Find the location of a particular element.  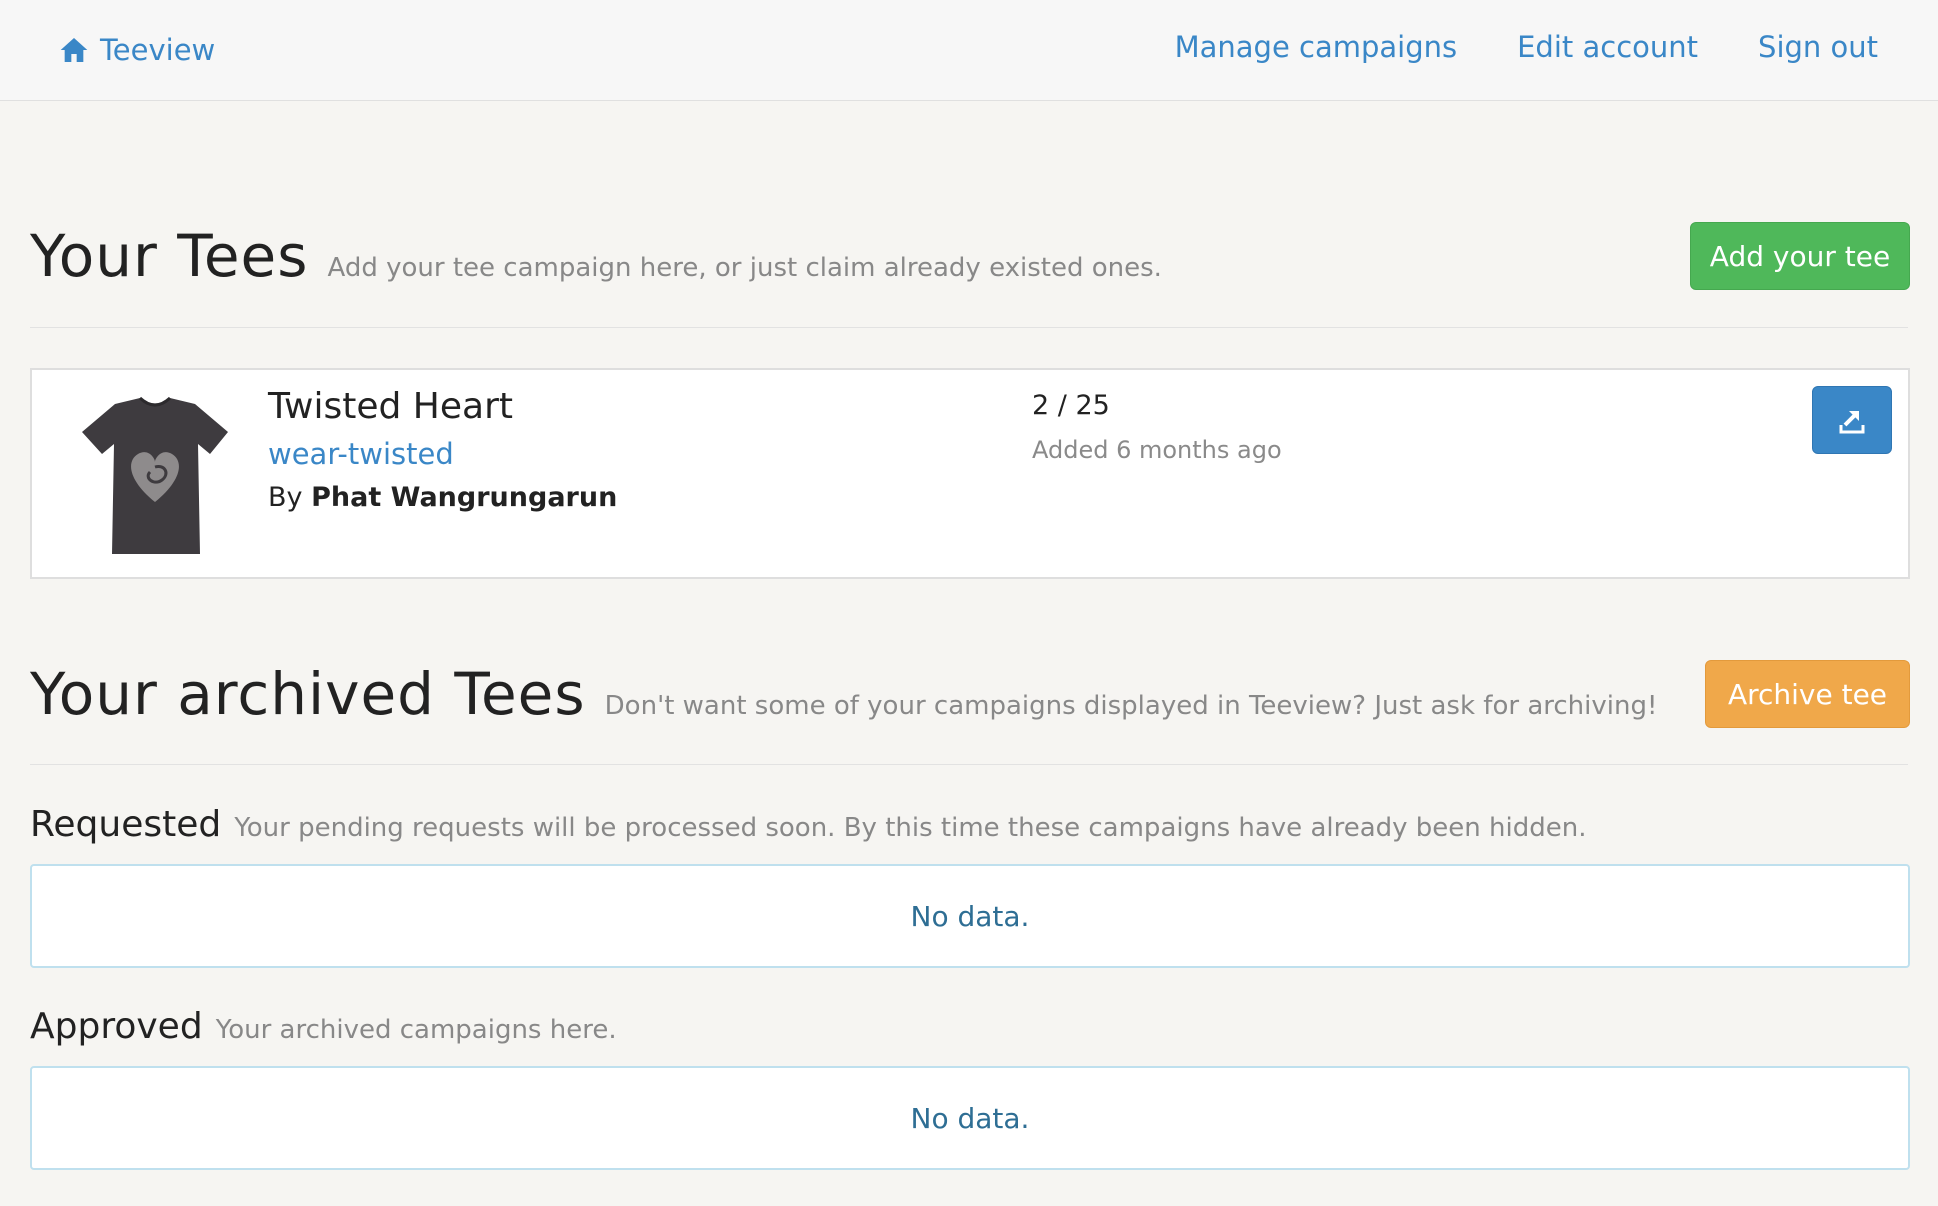

approved-title: Approved is located at coordinates (116, 1026).